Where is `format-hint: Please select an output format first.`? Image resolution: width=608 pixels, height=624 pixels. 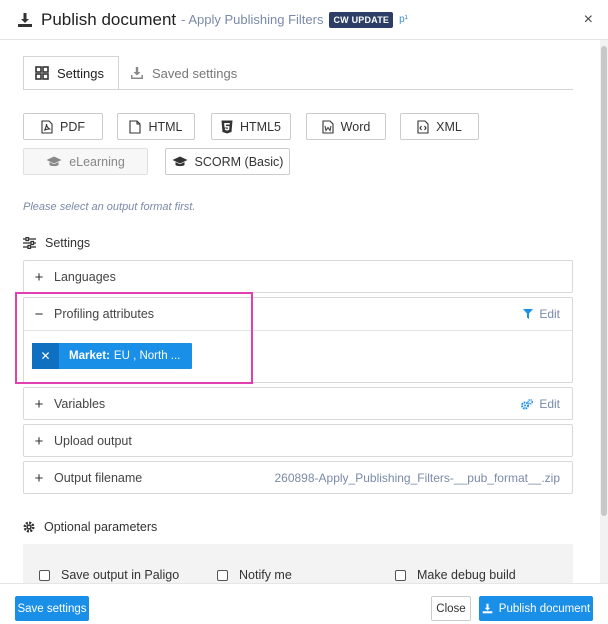
format-hint: Please select an output format first. is located at coordinates (109, 207).